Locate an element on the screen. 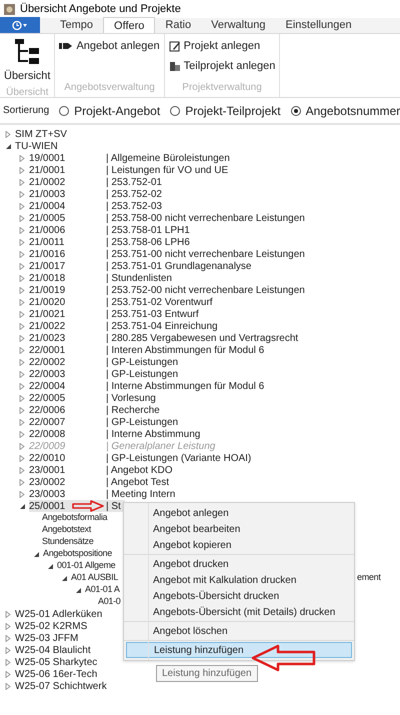 The width and height of the screenshot is (400, 715). tree-item: A01 AUSBIL is located at coordinates (94, 578).